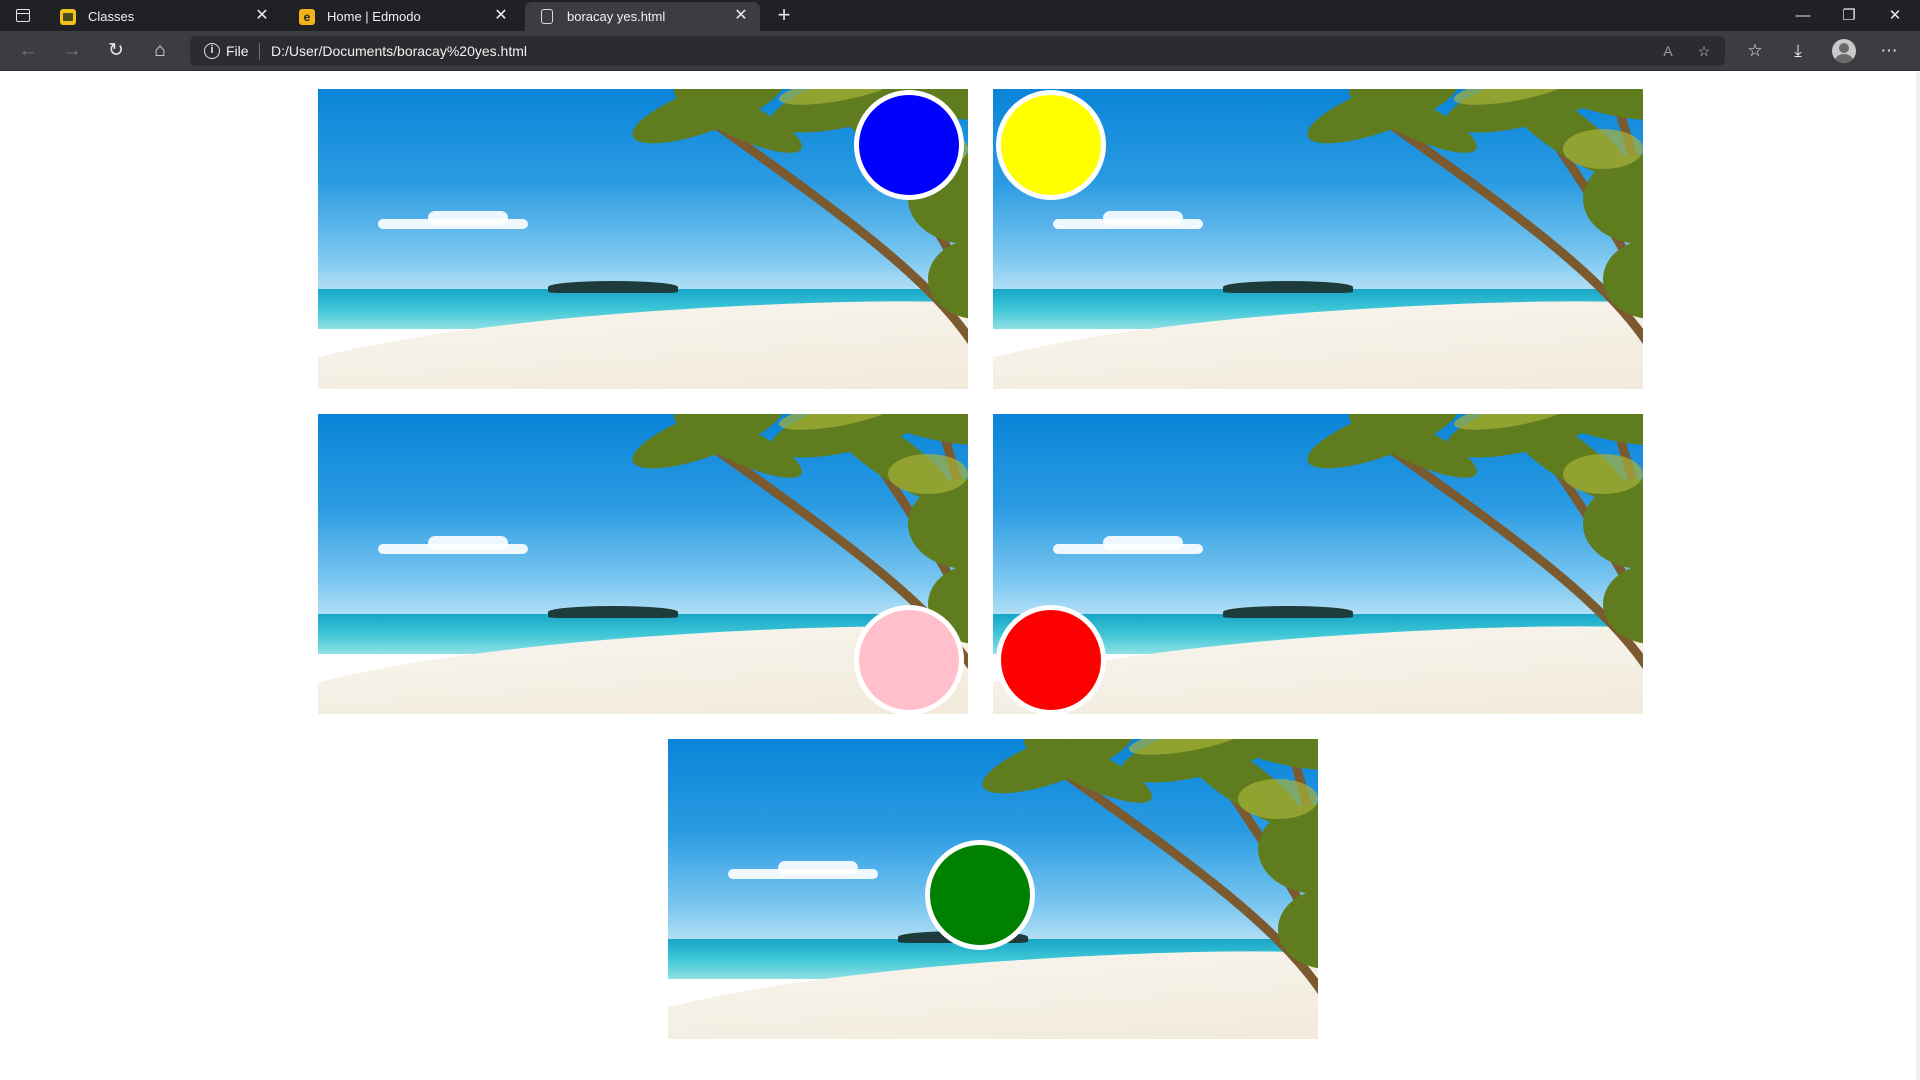 This screenshot has height=1080, width=1920. What do you see at coordinates (1704, 51) in the screenshot?
I see `add-favorite-icon: ☆` at bounding box center [1704, 51].